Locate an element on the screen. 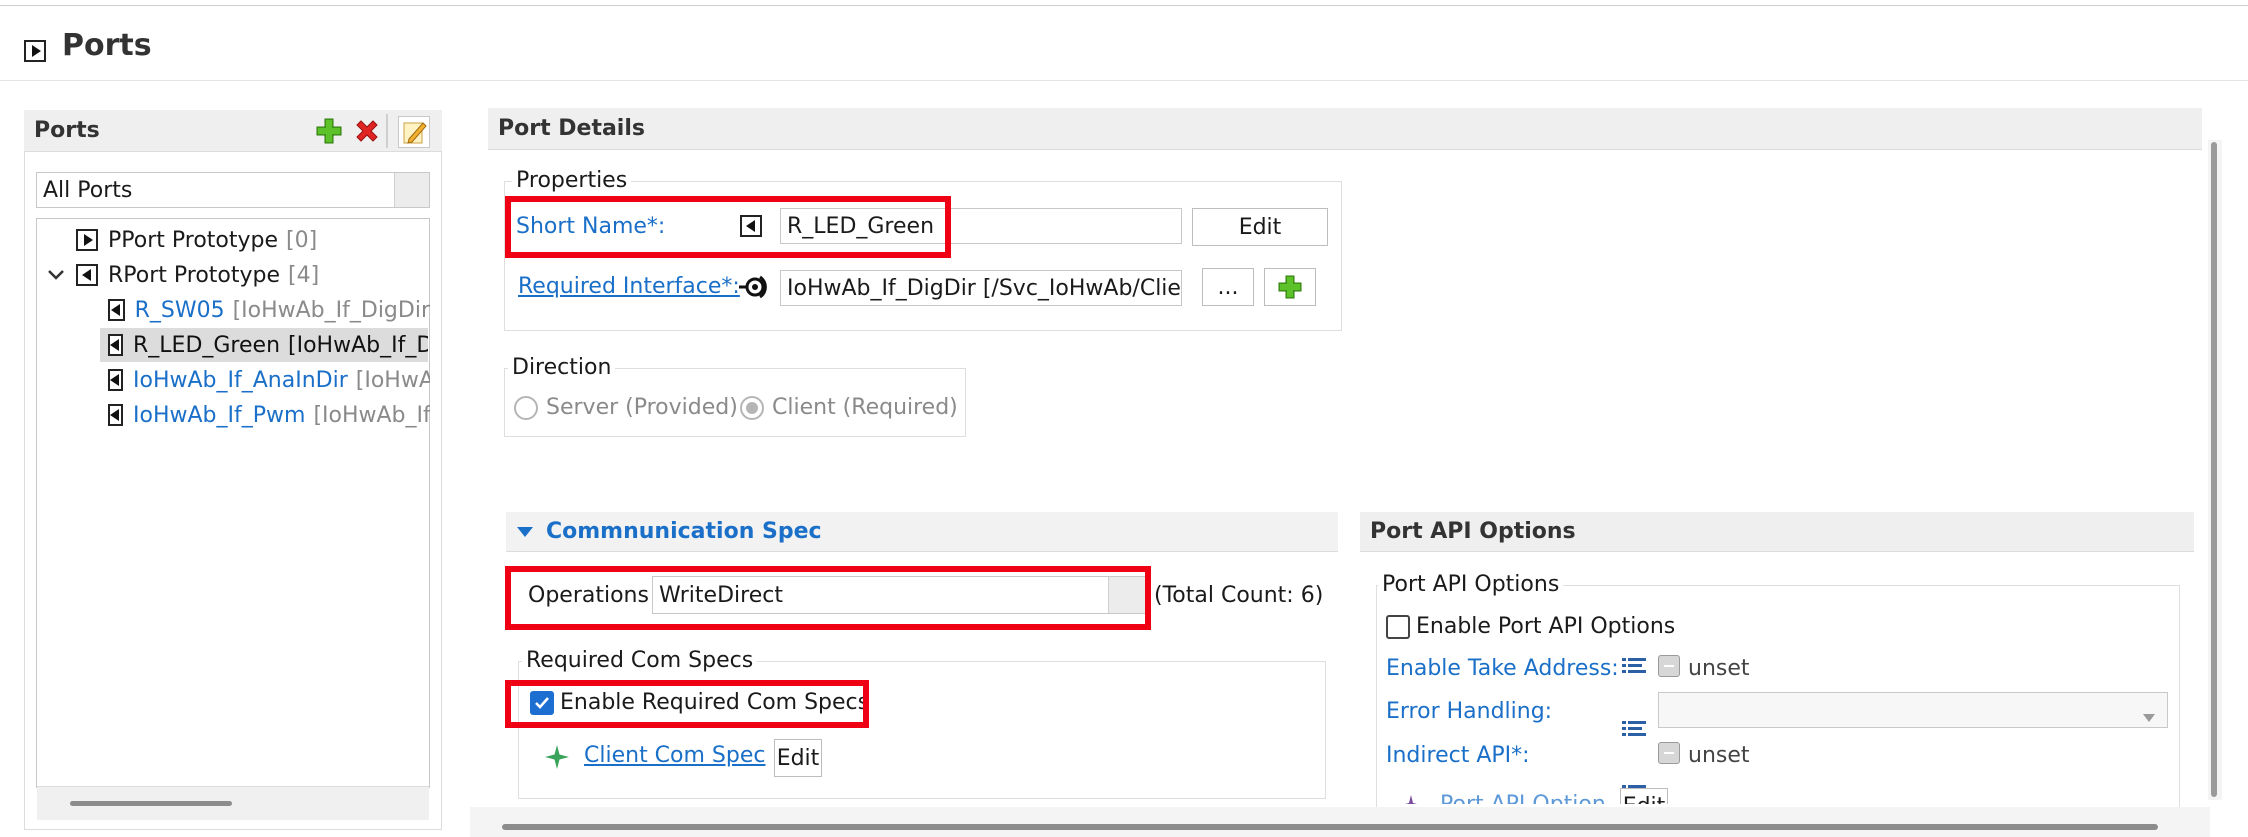 The width and height of the screenshot is (2248, 837). port-name: R_SW05 is located at coordinates (179, 310).